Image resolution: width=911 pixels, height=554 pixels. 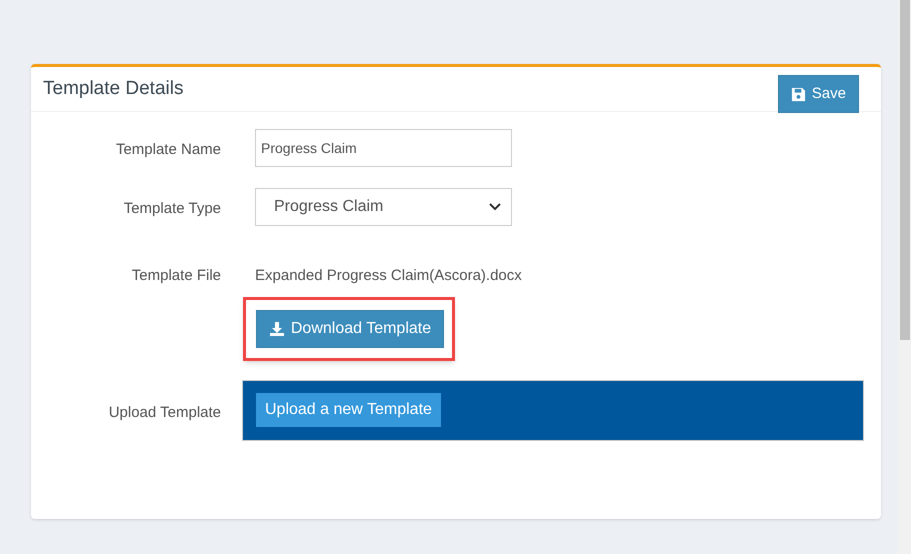 I want to click on template-name-field: Progress Claim, so click(x=383, y=148).